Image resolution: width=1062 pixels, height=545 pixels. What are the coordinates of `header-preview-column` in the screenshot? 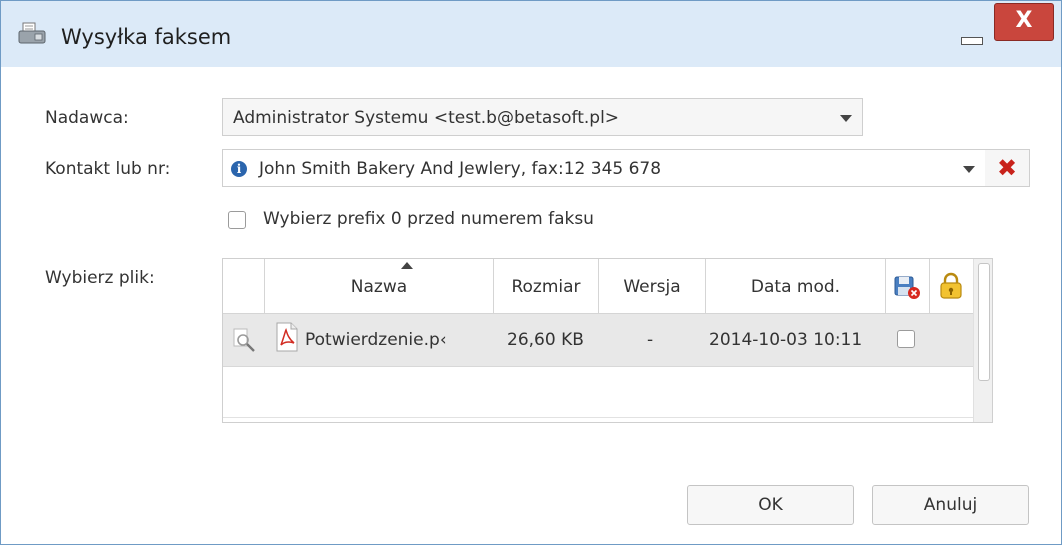 It's located at (244, 286).